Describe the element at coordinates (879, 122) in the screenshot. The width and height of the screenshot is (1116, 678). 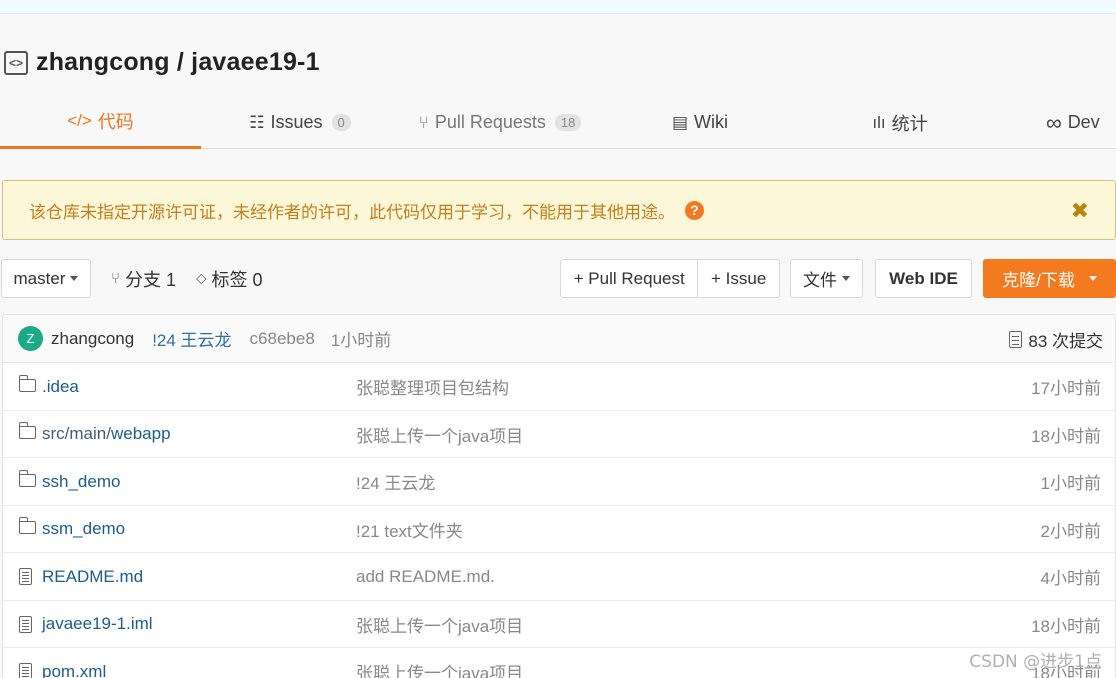
I see `bar-chart-icon: ılı` at that location.